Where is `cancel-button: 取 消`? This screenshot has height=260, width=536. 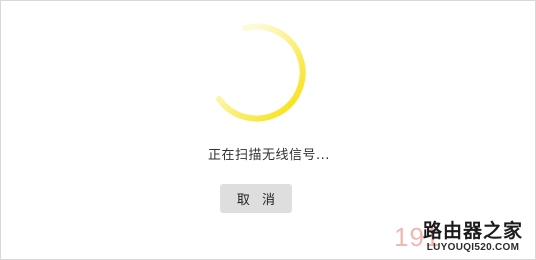
cancel-button: 取 消 is located at coordinates (256, 198).